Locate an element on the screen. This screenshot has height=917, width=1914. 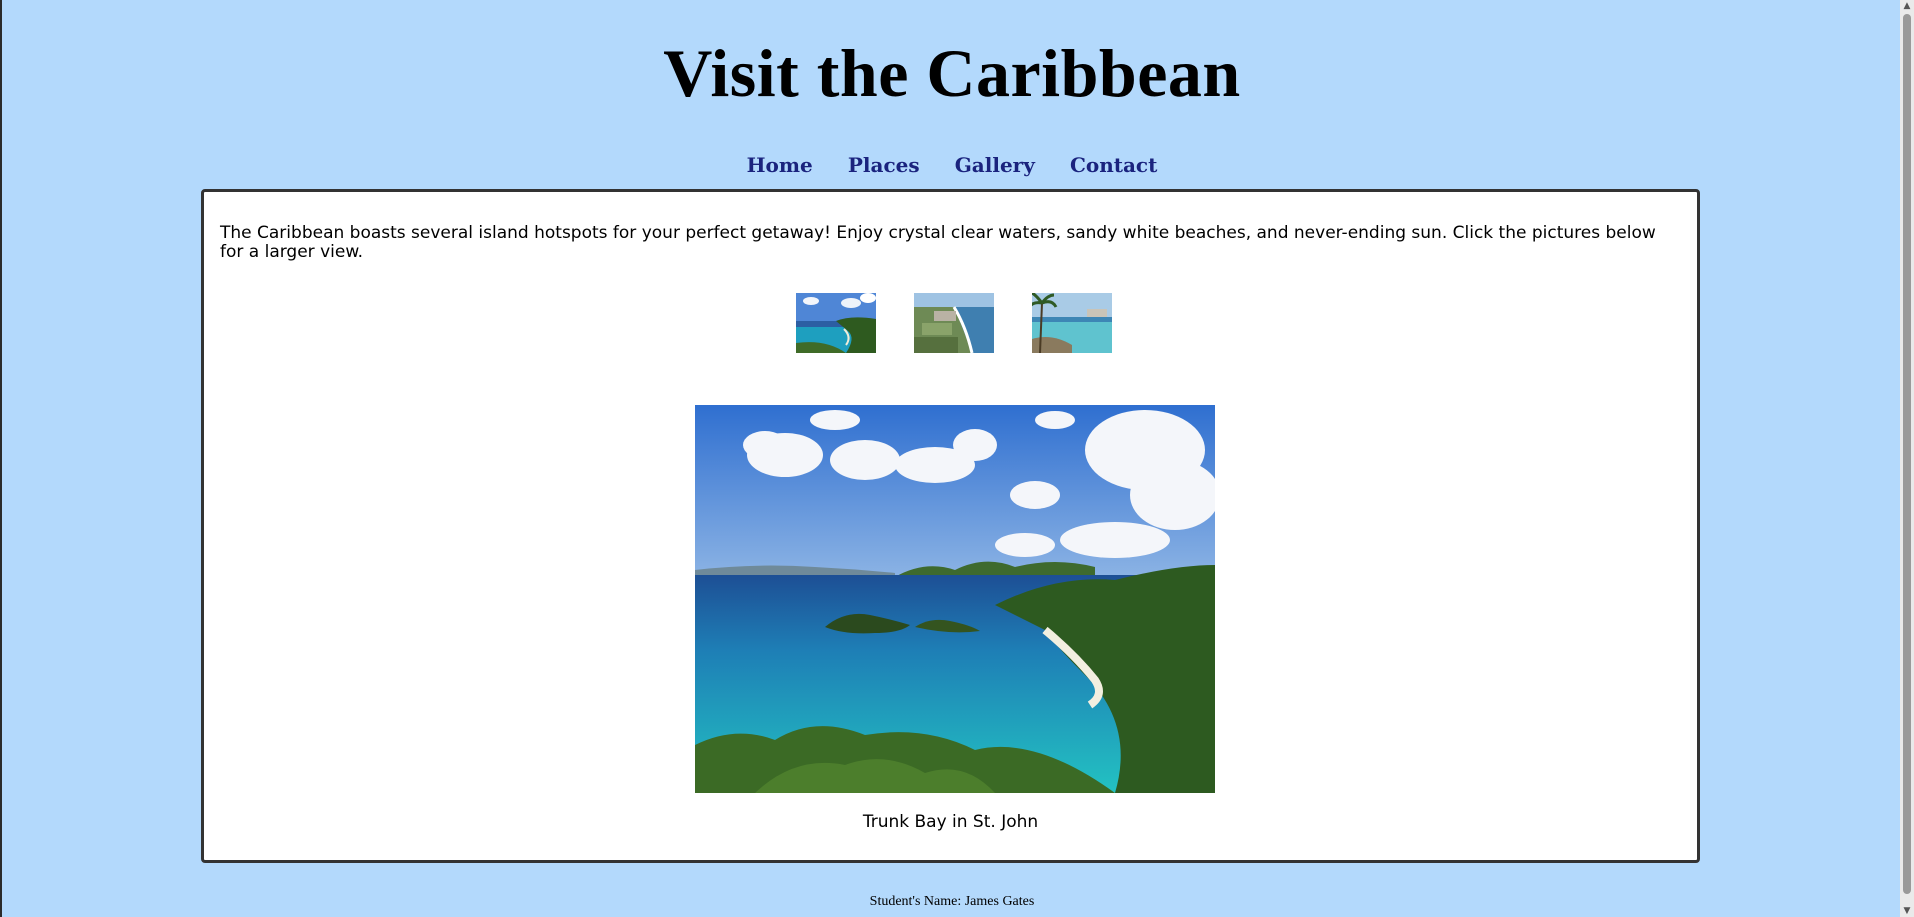
scroll-down-icon: ▼ is located at coordinates (1907, 911).